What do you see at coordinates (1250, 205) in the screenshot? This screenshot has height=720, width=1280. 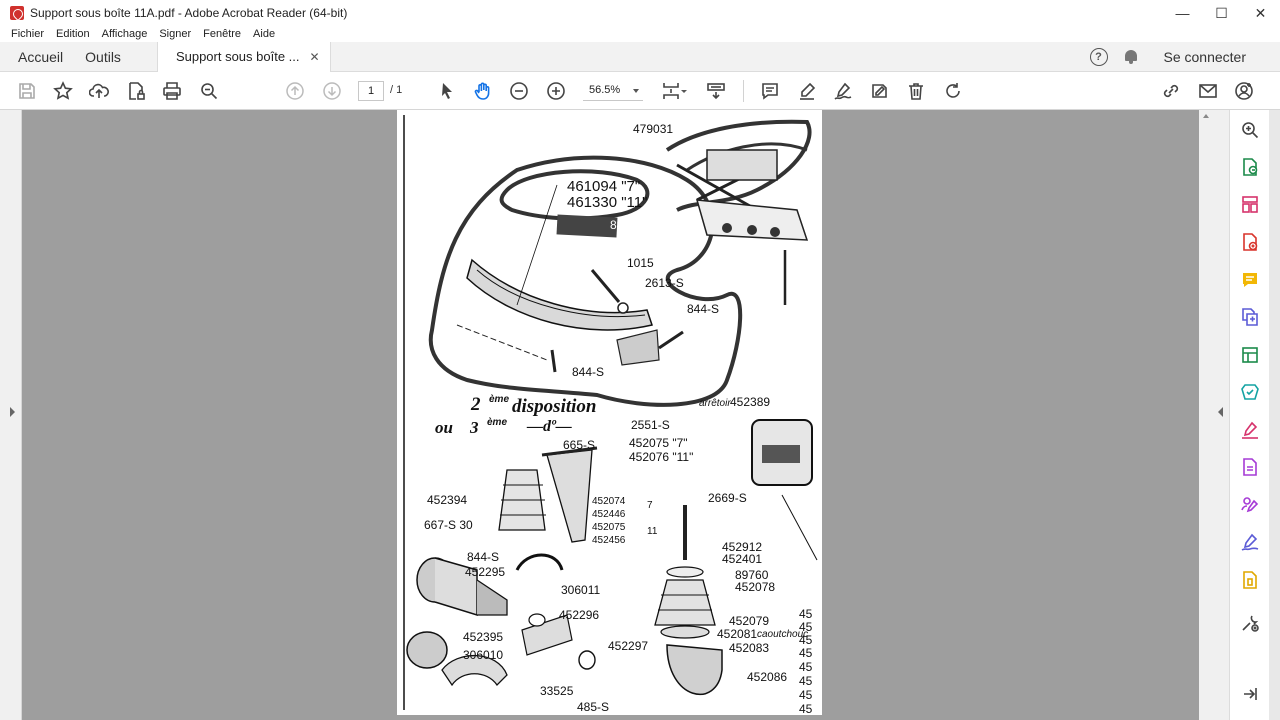 I see `organize-pages-icon` at bounding box center [1250, 205].